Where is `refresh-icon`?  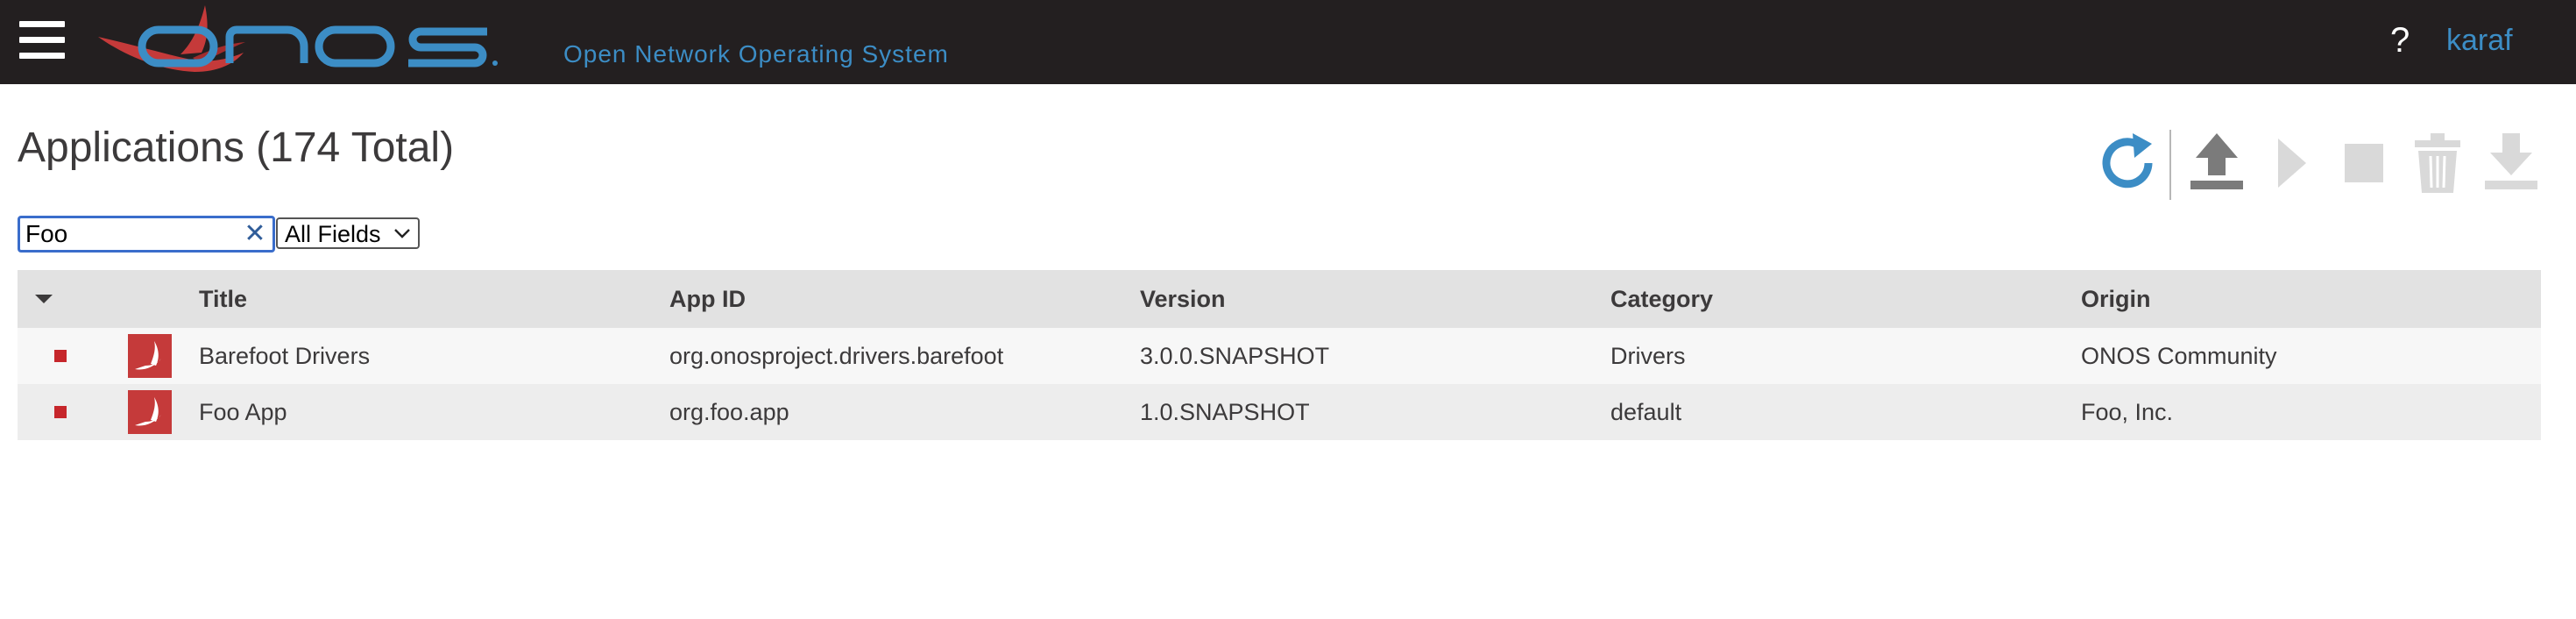 refresh-icon is located at coordinates (2127, 163).